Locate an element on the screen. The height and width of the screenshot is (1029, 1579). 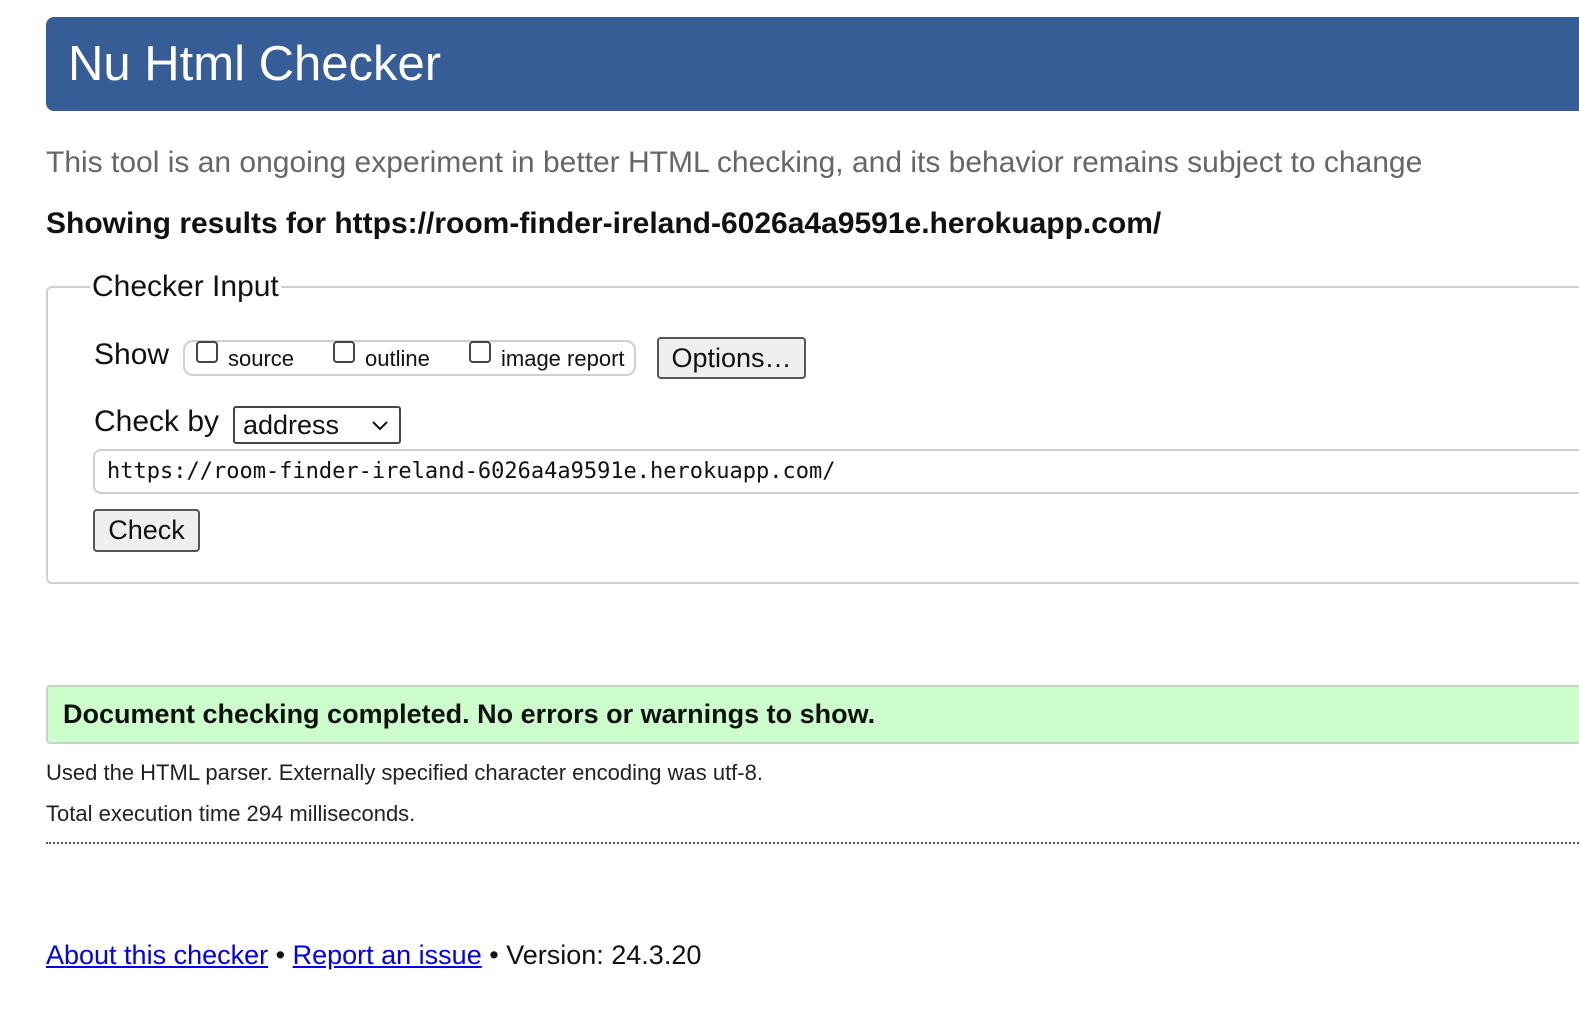
check-by-selected-value: address is located at coordinates (291, 425).